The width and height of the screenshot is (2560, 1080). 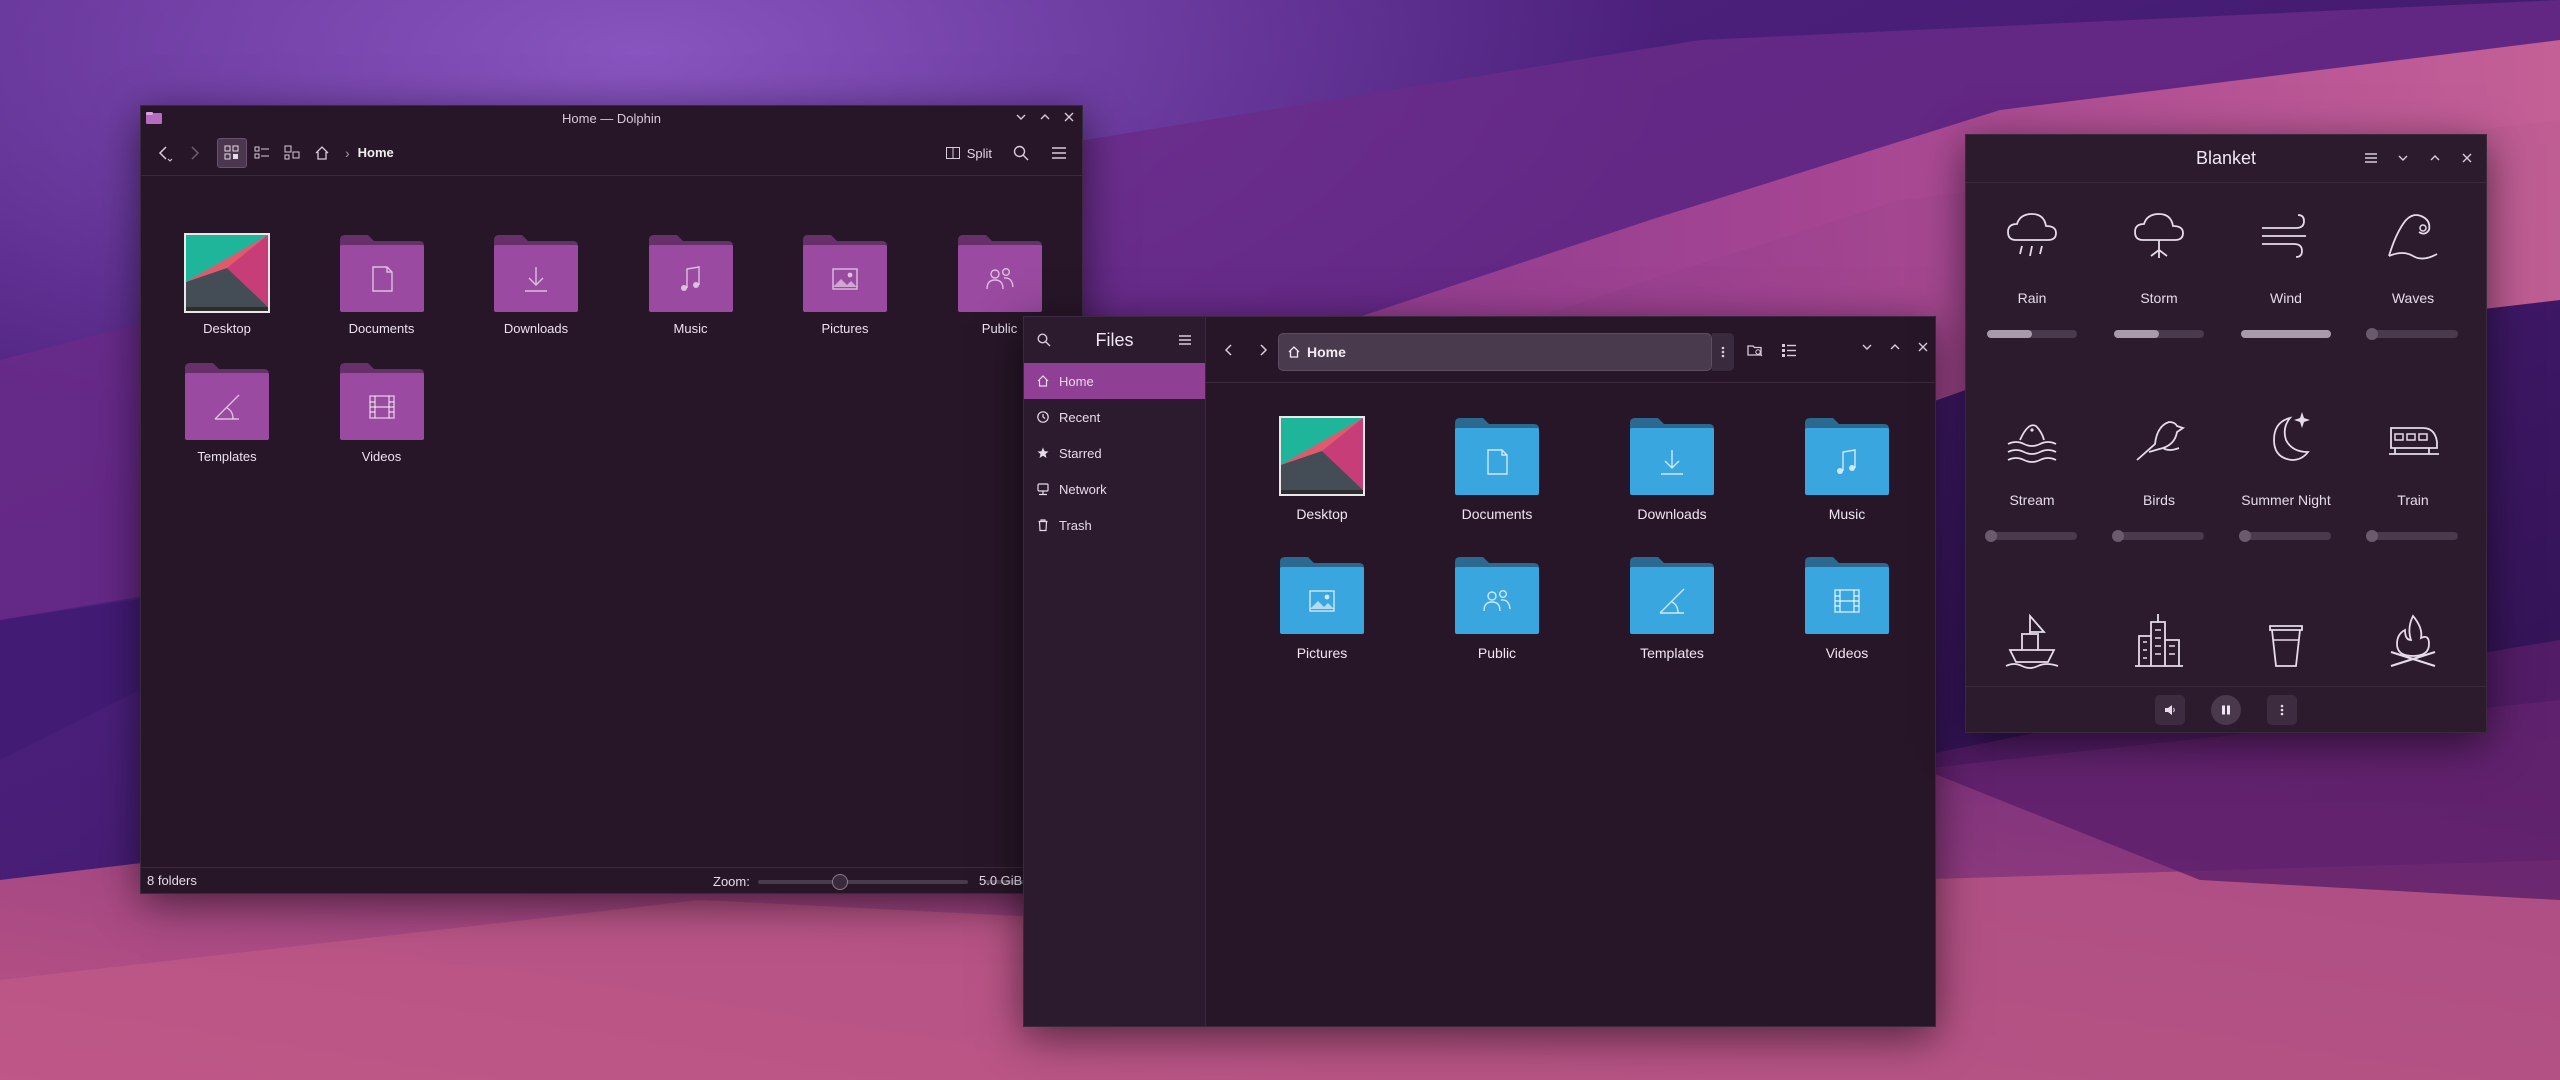 I want to click on trash-icon, so click(x=1043, y=525).